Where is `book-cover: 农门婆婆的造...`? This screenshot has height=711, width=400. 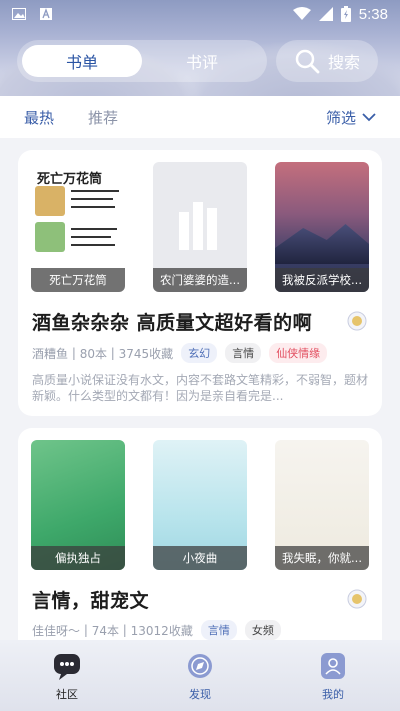
book-cover: 农门婆婆的造... is located at coordinates (200, 227).